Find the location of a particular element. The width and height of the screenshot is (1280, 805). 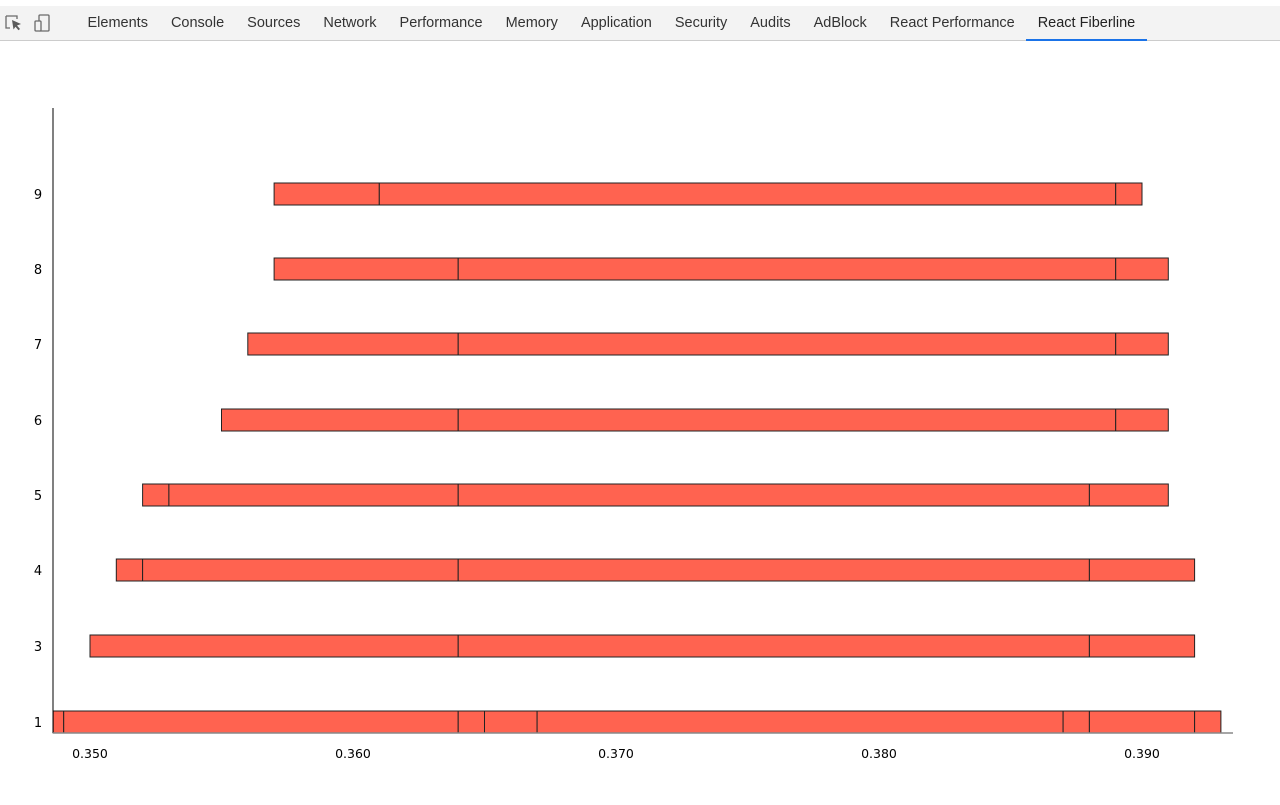

y-tick-label: 4 is located at coordinates (38, 571).